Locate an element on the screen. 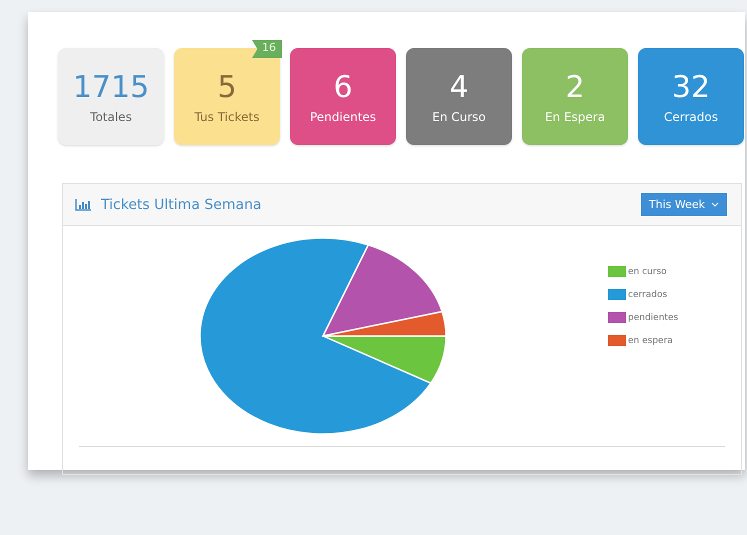 This screenshot has width=747, height=535. stat-label: Cerrados is located at coordinates (691, 117).